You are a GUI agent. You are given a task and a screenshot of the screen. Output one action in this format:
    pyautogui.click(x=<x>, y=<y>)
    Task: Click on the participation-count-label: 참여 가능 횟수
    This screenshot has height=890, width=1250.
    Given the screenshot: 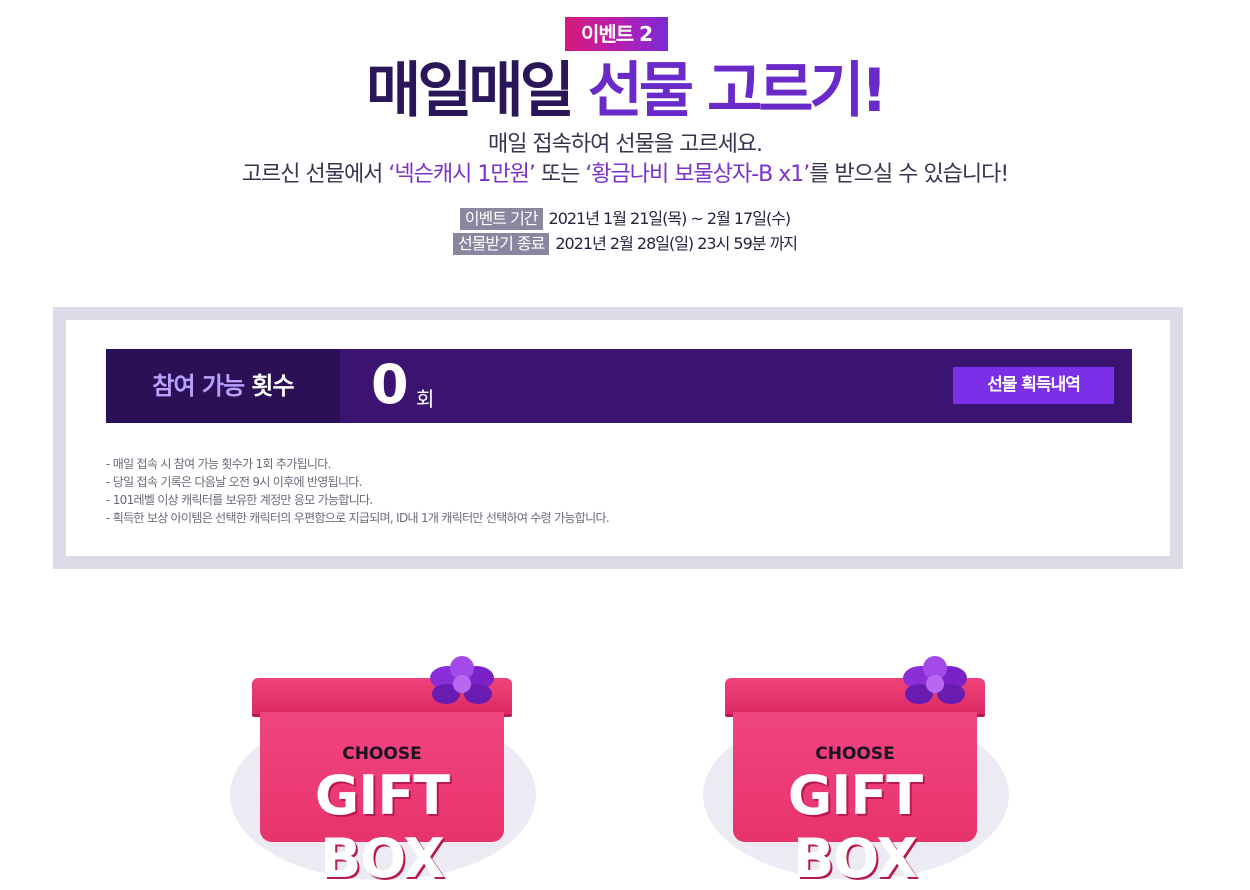 What is the action you would take?
    pyautogui.click(x=223, y=386)
    